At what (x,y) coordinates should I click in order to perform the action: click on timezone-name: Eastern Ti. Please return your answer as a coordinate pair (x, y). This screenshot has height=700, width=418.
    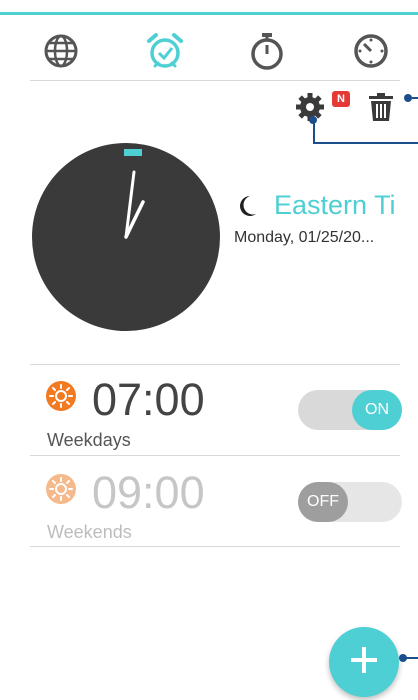
    Looking at the image, I should click on (335, 205).